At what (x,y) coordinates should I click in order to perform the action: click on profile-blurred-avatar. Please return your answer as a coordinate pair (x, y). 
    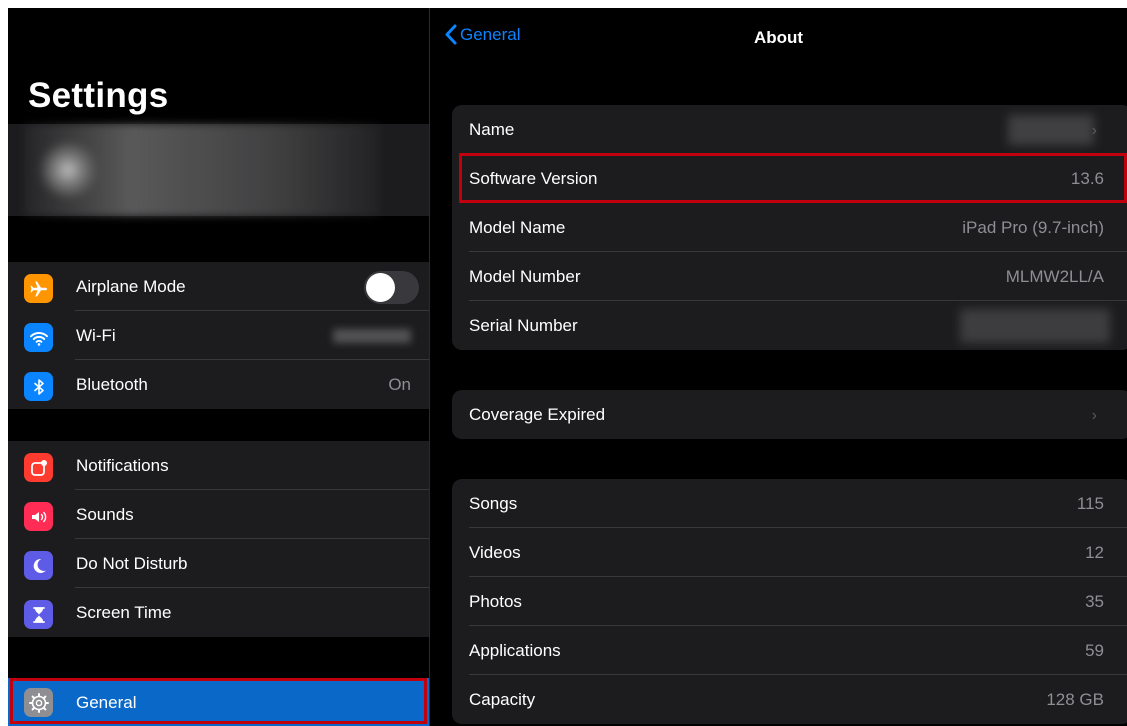
    Looking at the image, I should click on (202, 170).